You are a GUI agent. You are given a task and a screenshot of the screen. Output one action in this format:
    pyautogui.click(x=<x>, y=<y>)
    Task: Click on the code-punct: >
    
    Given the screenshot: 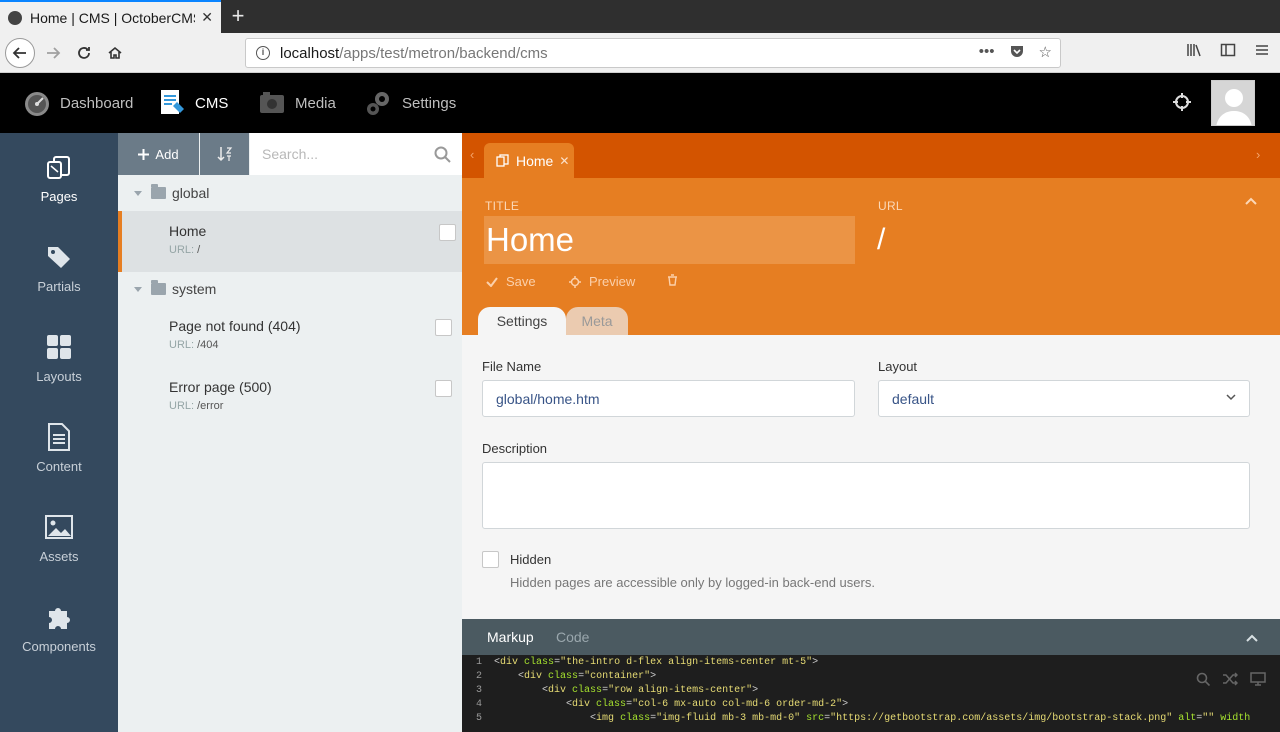 What is the action you would take?
    pyautogui.click(x=755, y=690)
    